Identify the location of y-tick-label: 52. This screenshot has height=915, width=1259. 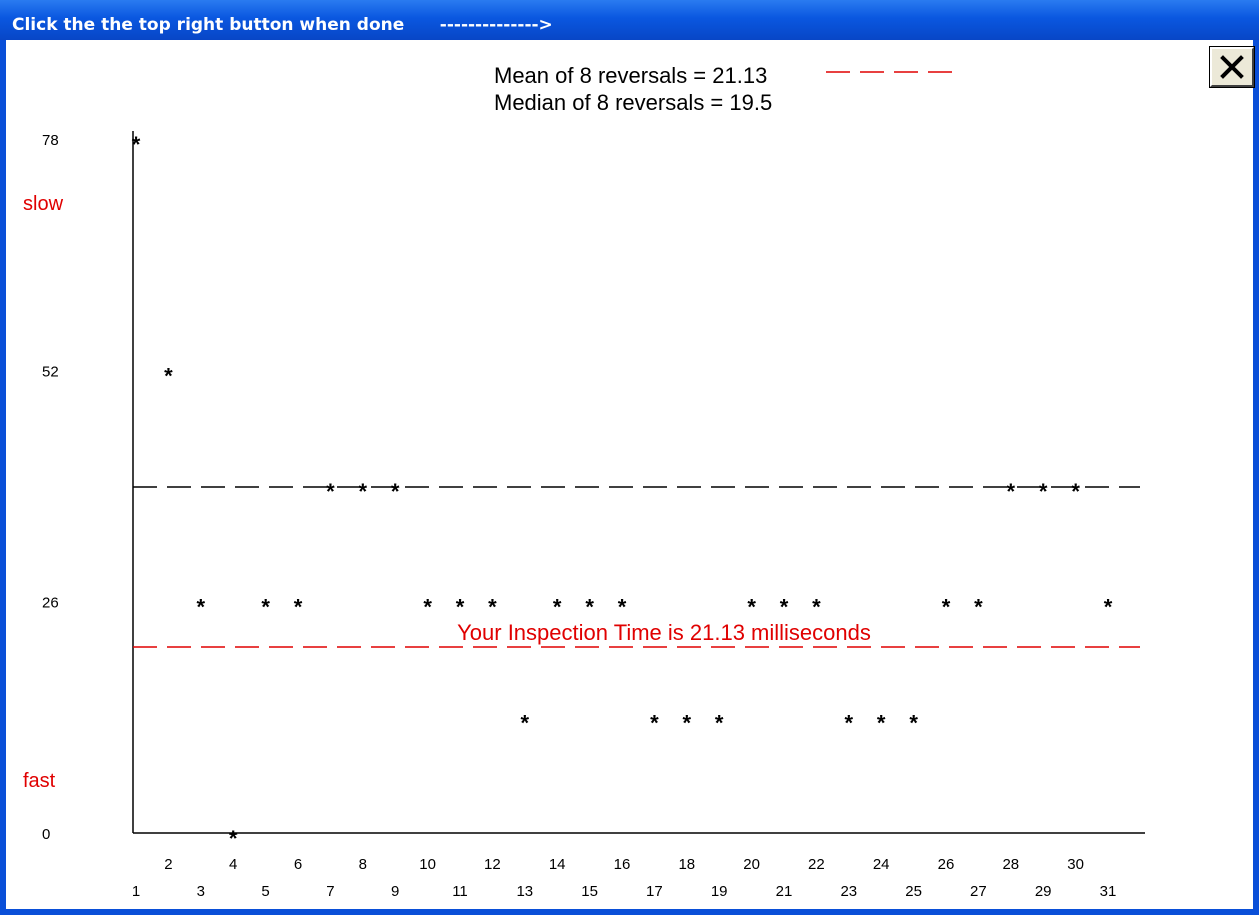
(50, 371).